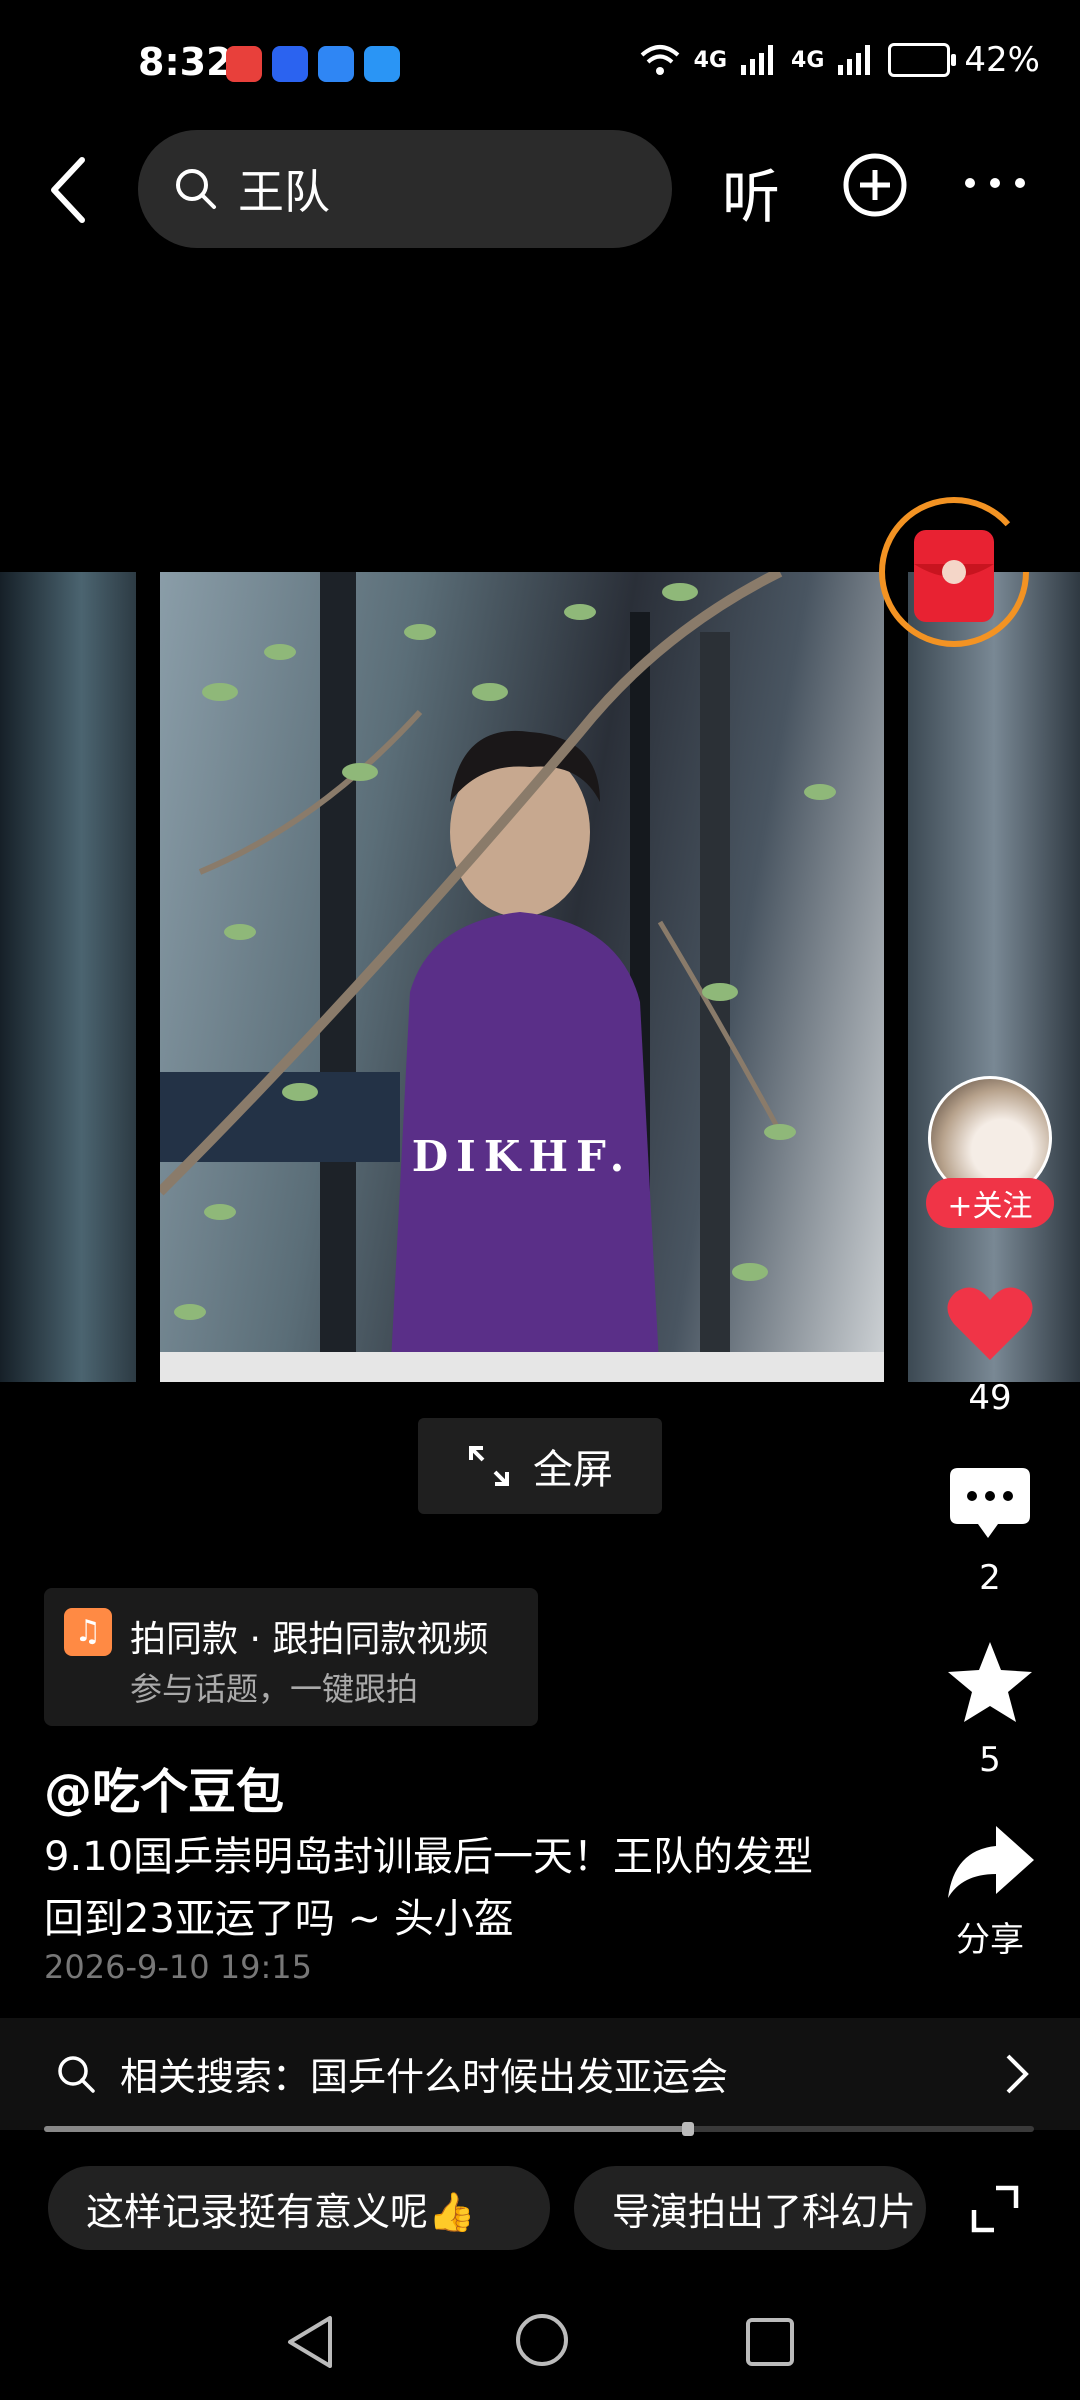 This screenshot has width=1080, height=2400. Describe the element at coordinates (875, 185) in the screenshot. I see `add-icon` at that location.